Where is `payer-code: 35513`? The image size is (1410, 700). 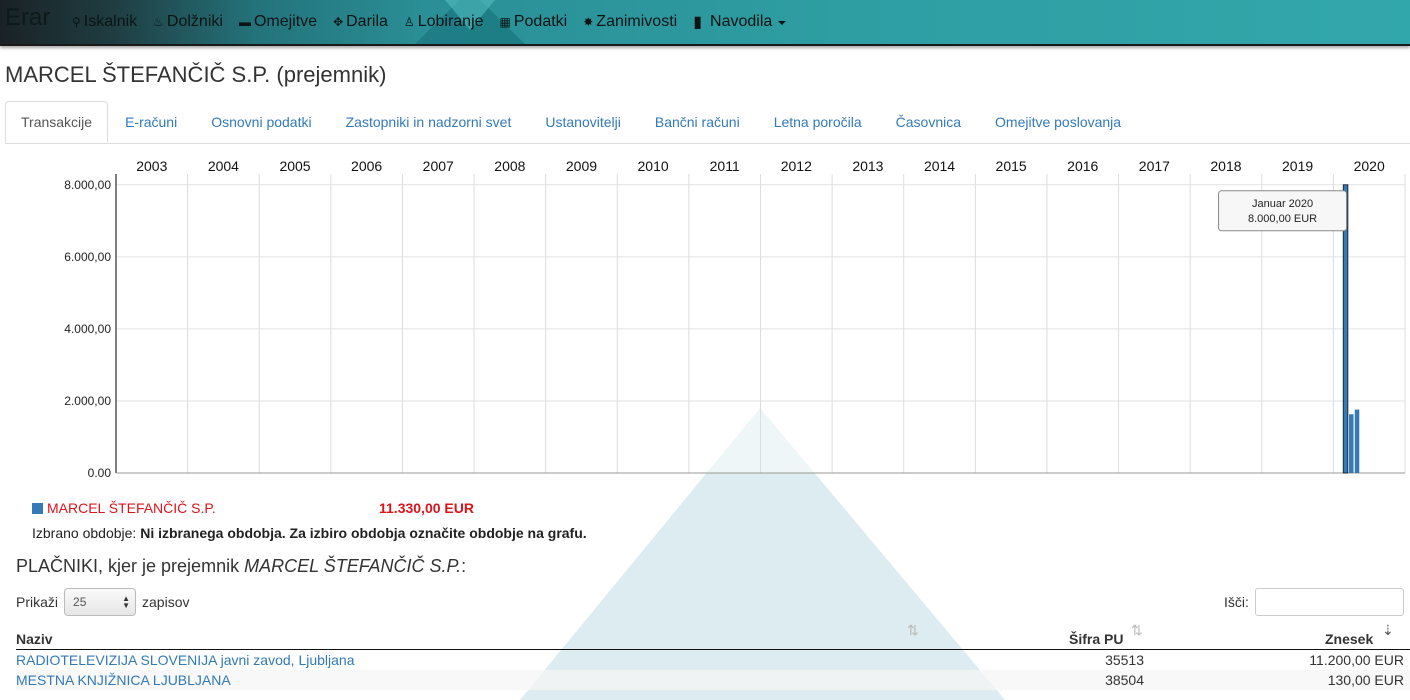 payer-code: 35513 is located at coordinates (1124, 660).